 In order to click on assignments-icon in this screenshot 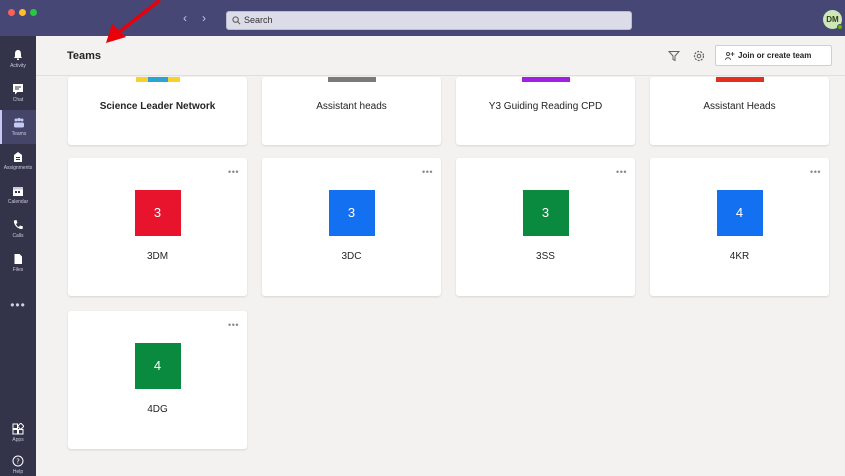, I will do `click(18, 157)`.